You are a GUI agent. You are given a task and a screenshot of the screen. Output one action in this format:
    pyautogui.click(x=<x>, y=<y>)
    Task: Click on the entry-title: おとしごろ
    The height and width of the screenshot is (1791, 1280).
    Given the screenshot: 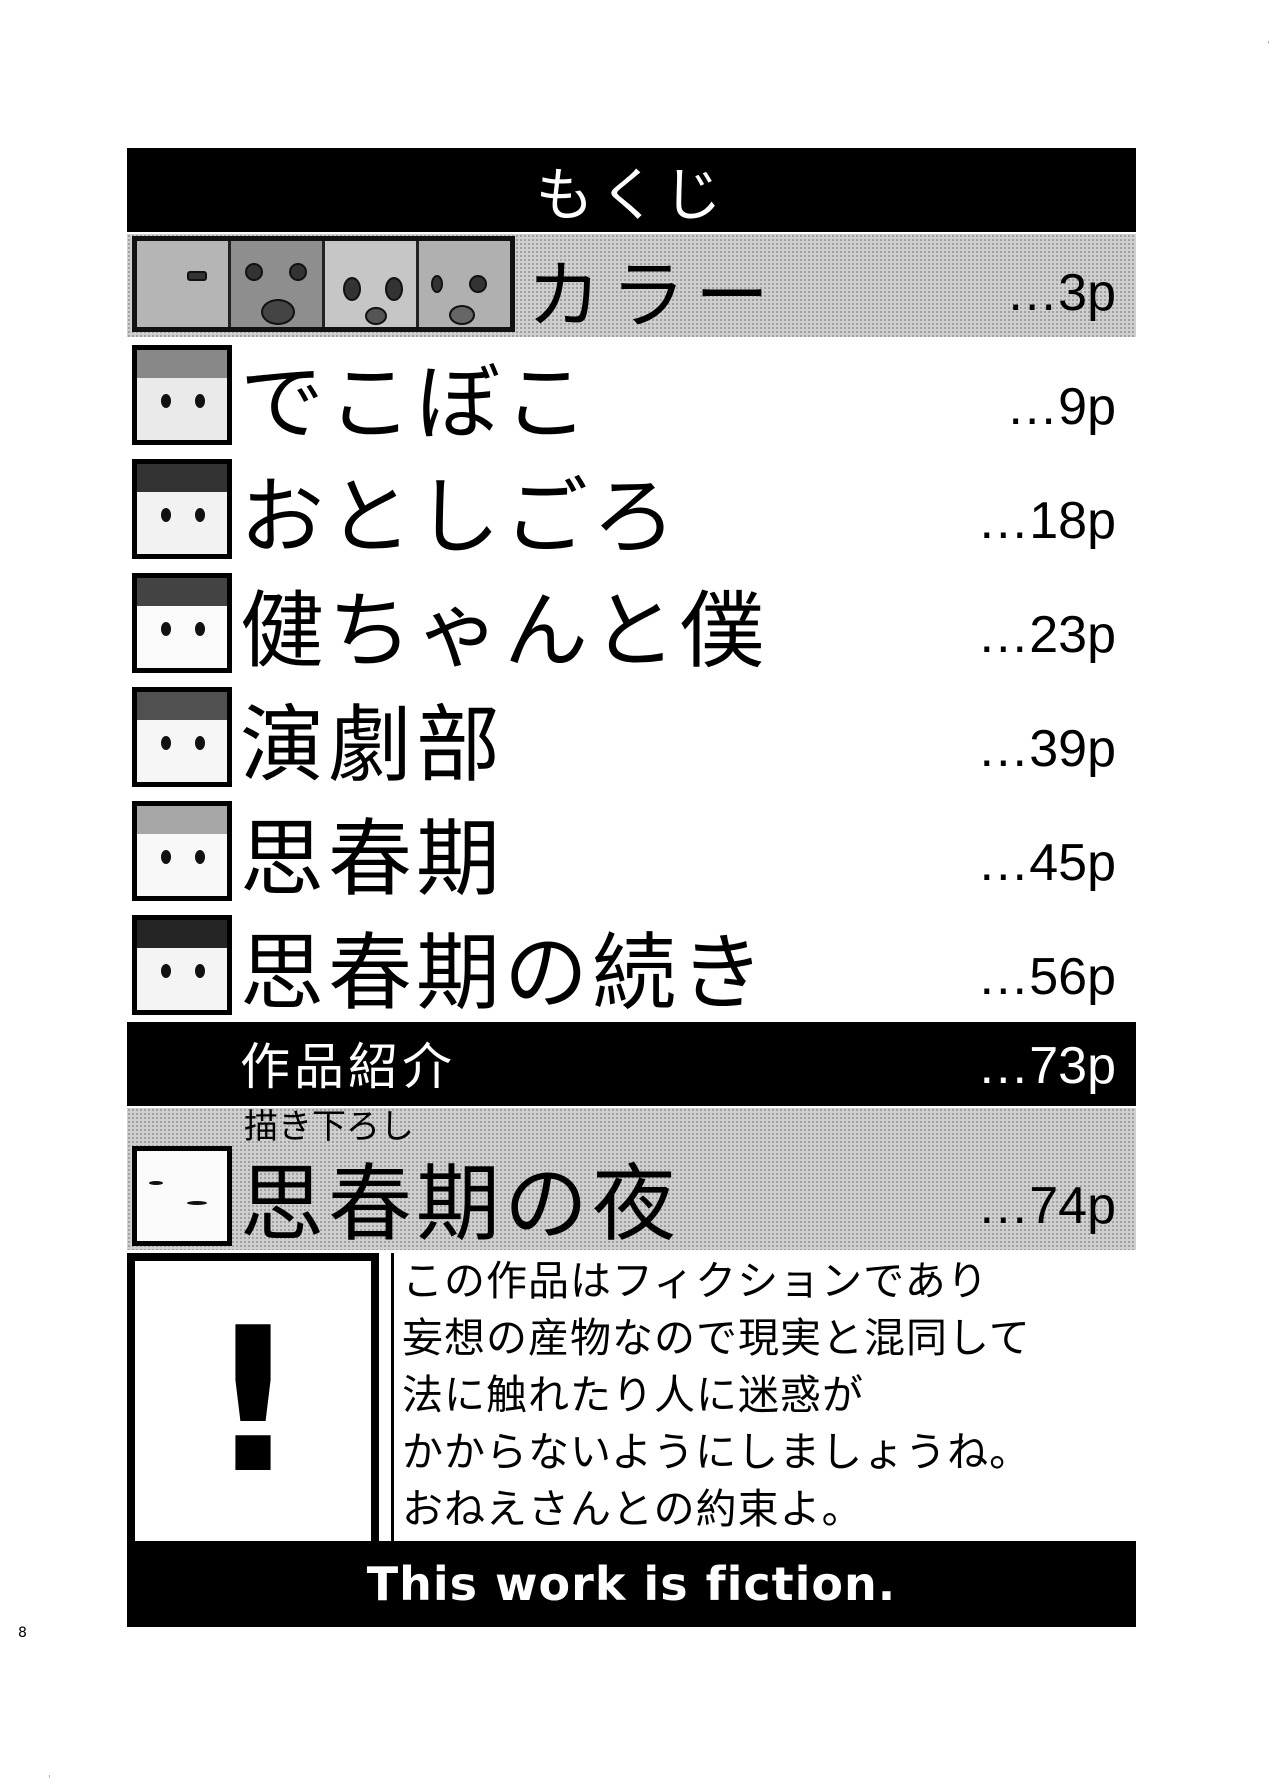 What is the action you would take?
    pyautogui.click(x=460, y=517)
    